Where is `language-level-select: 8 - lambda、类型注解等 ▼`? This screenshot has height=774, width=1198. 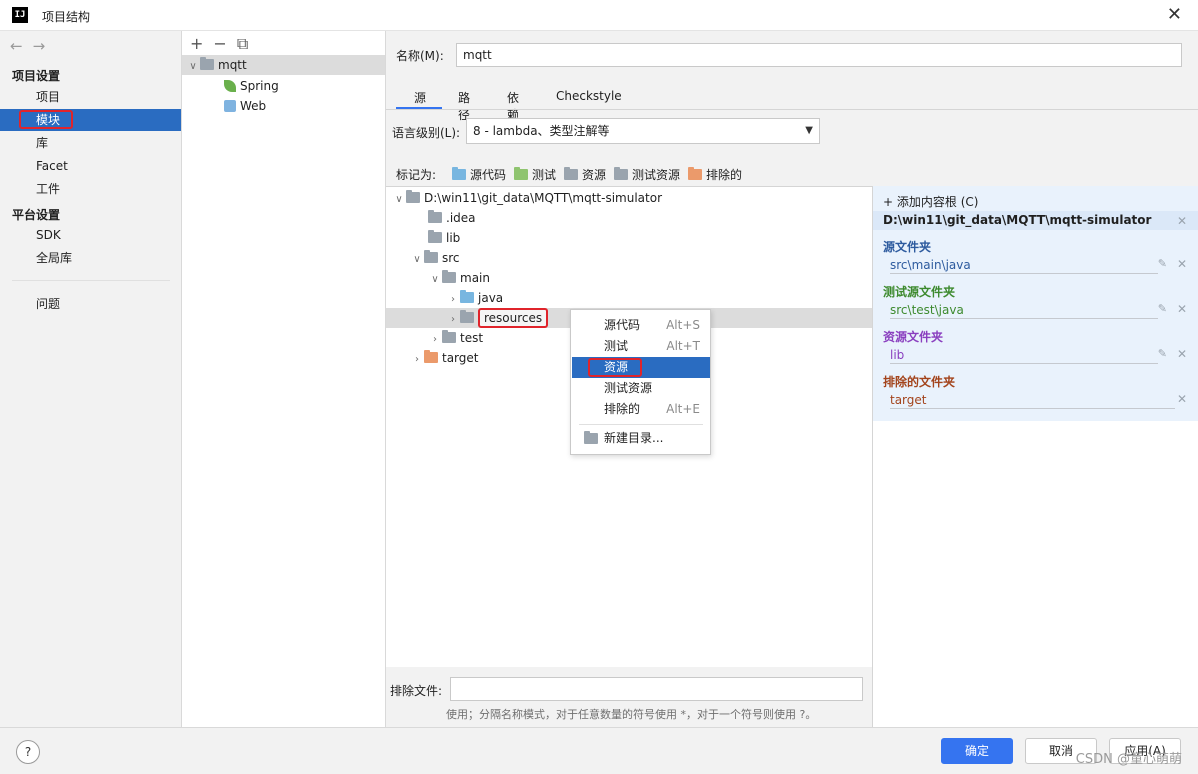
language-level-select: 8 - lambda、类型注解等 ▼ is located at coordinates (643, 131).